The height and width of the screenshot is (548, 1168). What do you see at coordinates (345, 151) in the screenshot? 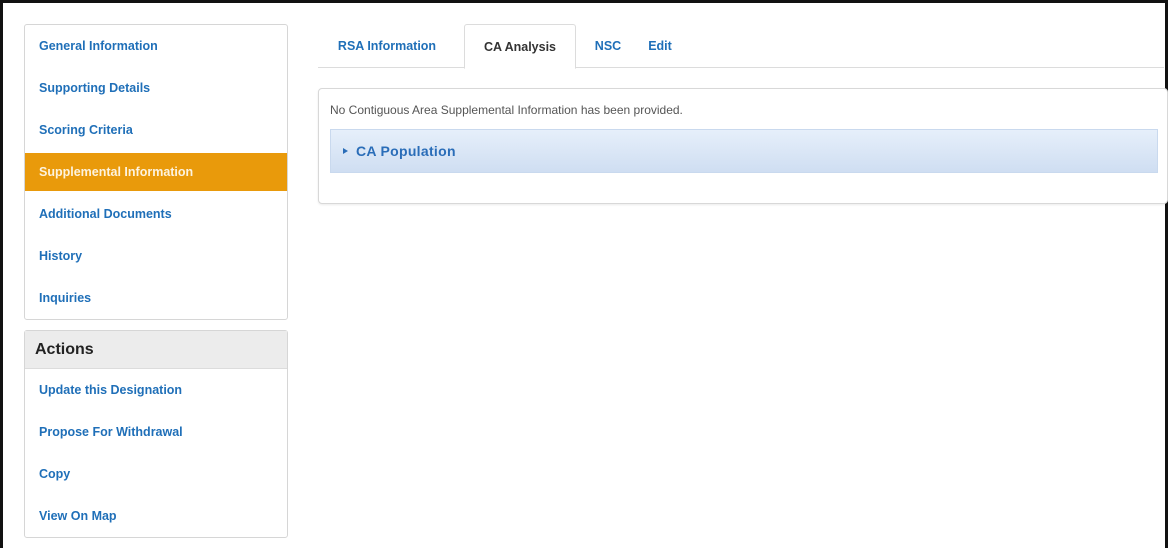
I see `caret-right-icon` at bounding box center [345, 151].